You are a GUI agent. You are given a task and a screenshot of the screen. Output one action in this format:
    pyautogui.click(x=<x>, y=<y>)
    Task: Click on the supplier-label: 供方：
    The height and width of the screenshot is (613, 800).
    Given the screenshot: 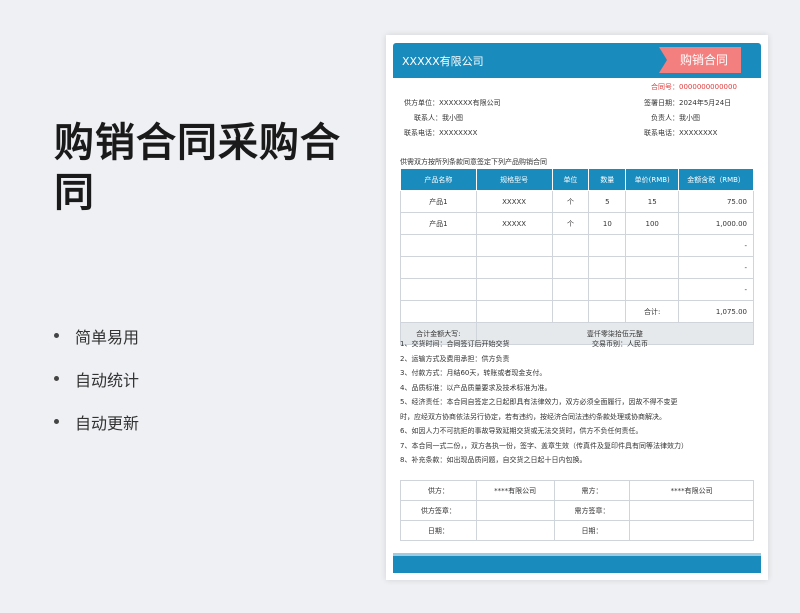 What is the action you would take?
    pyautogui.click(x=438, y=490)
    